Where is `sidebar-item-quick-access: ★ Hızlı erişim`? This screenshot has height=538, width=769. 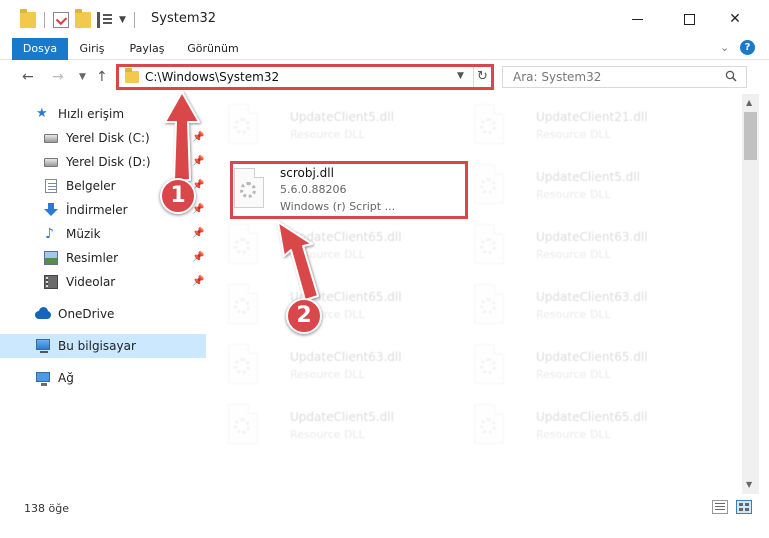
sidebar-item-quick-access: ★ Hızlı erişim is located at coordinates (103, 114).